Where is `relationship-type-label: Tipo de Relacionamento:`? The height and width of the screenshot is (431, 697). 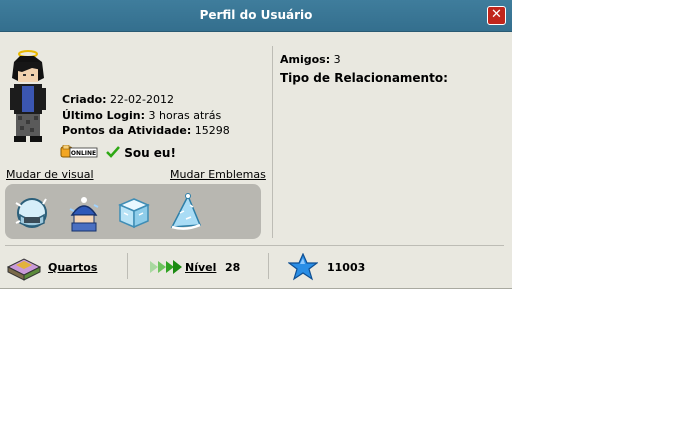
relationship-type-label: Tipo de Relacionamento: is located at coordinates (364, 78).